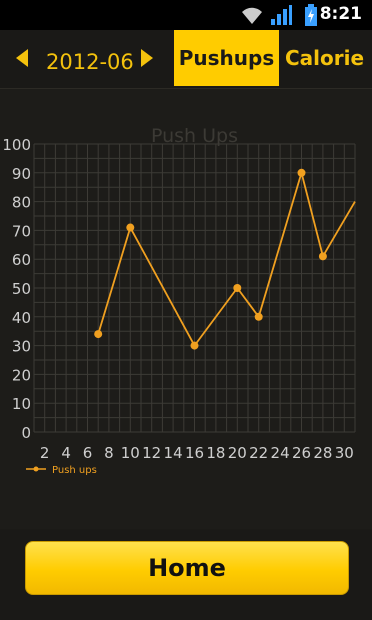  What do you see at coordinates (21, 203) in the screenshot?
I see `y-tick-label: 80` at bounding box center [21, 203].